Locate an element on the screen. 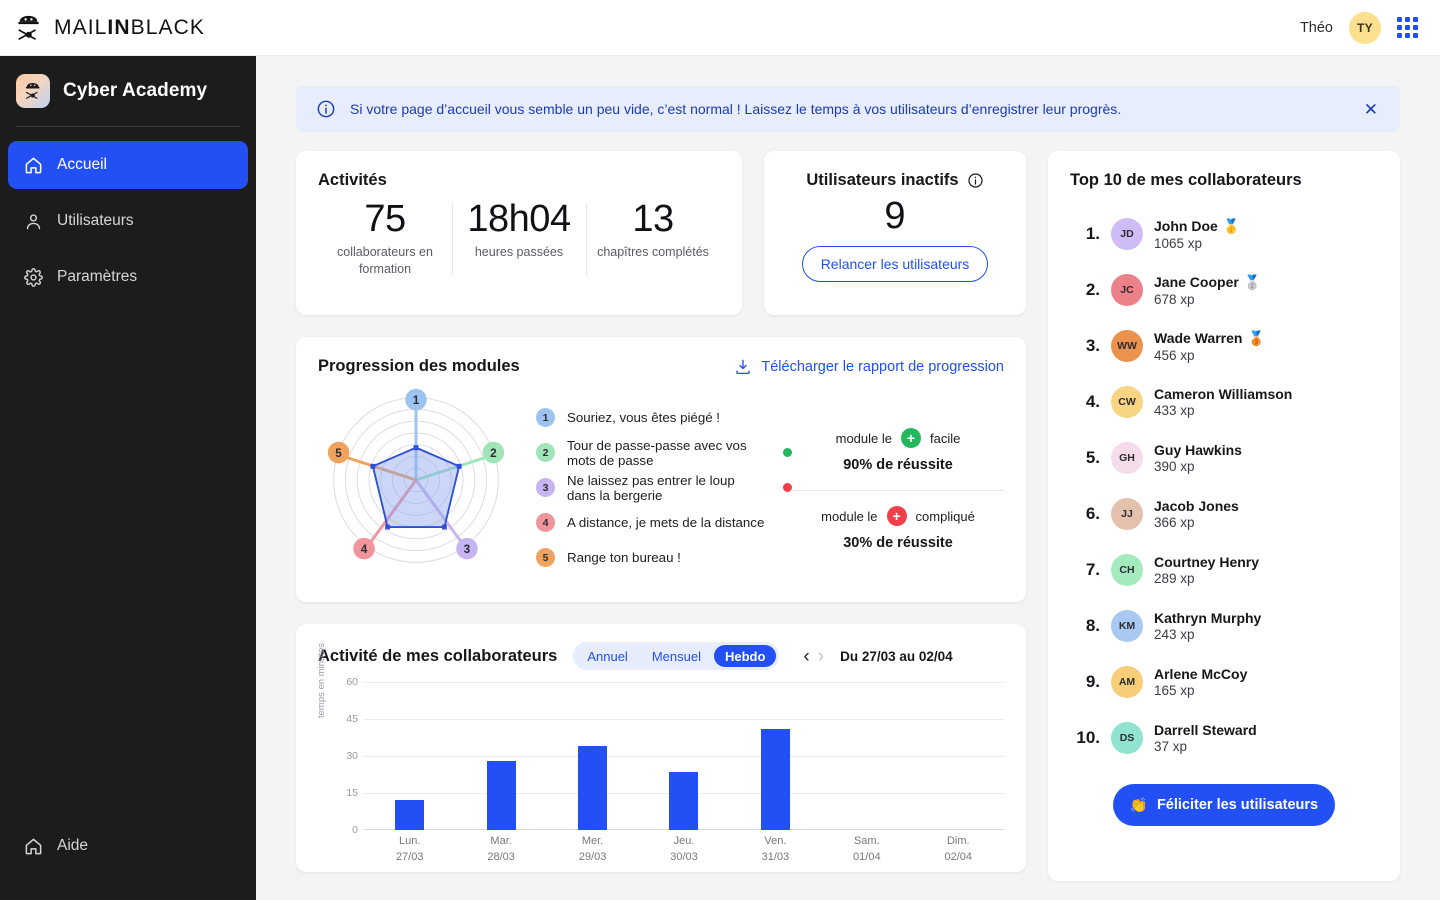  legend-item: 4 A distance, je mets de la distance is located at coordinates (664, 522).